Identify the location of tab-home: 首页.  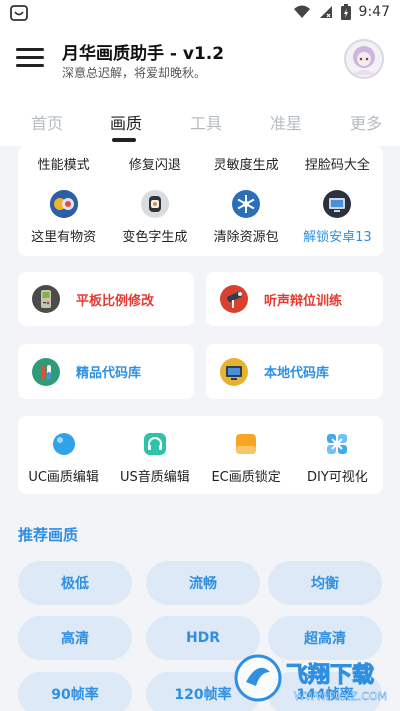
(47, 122).